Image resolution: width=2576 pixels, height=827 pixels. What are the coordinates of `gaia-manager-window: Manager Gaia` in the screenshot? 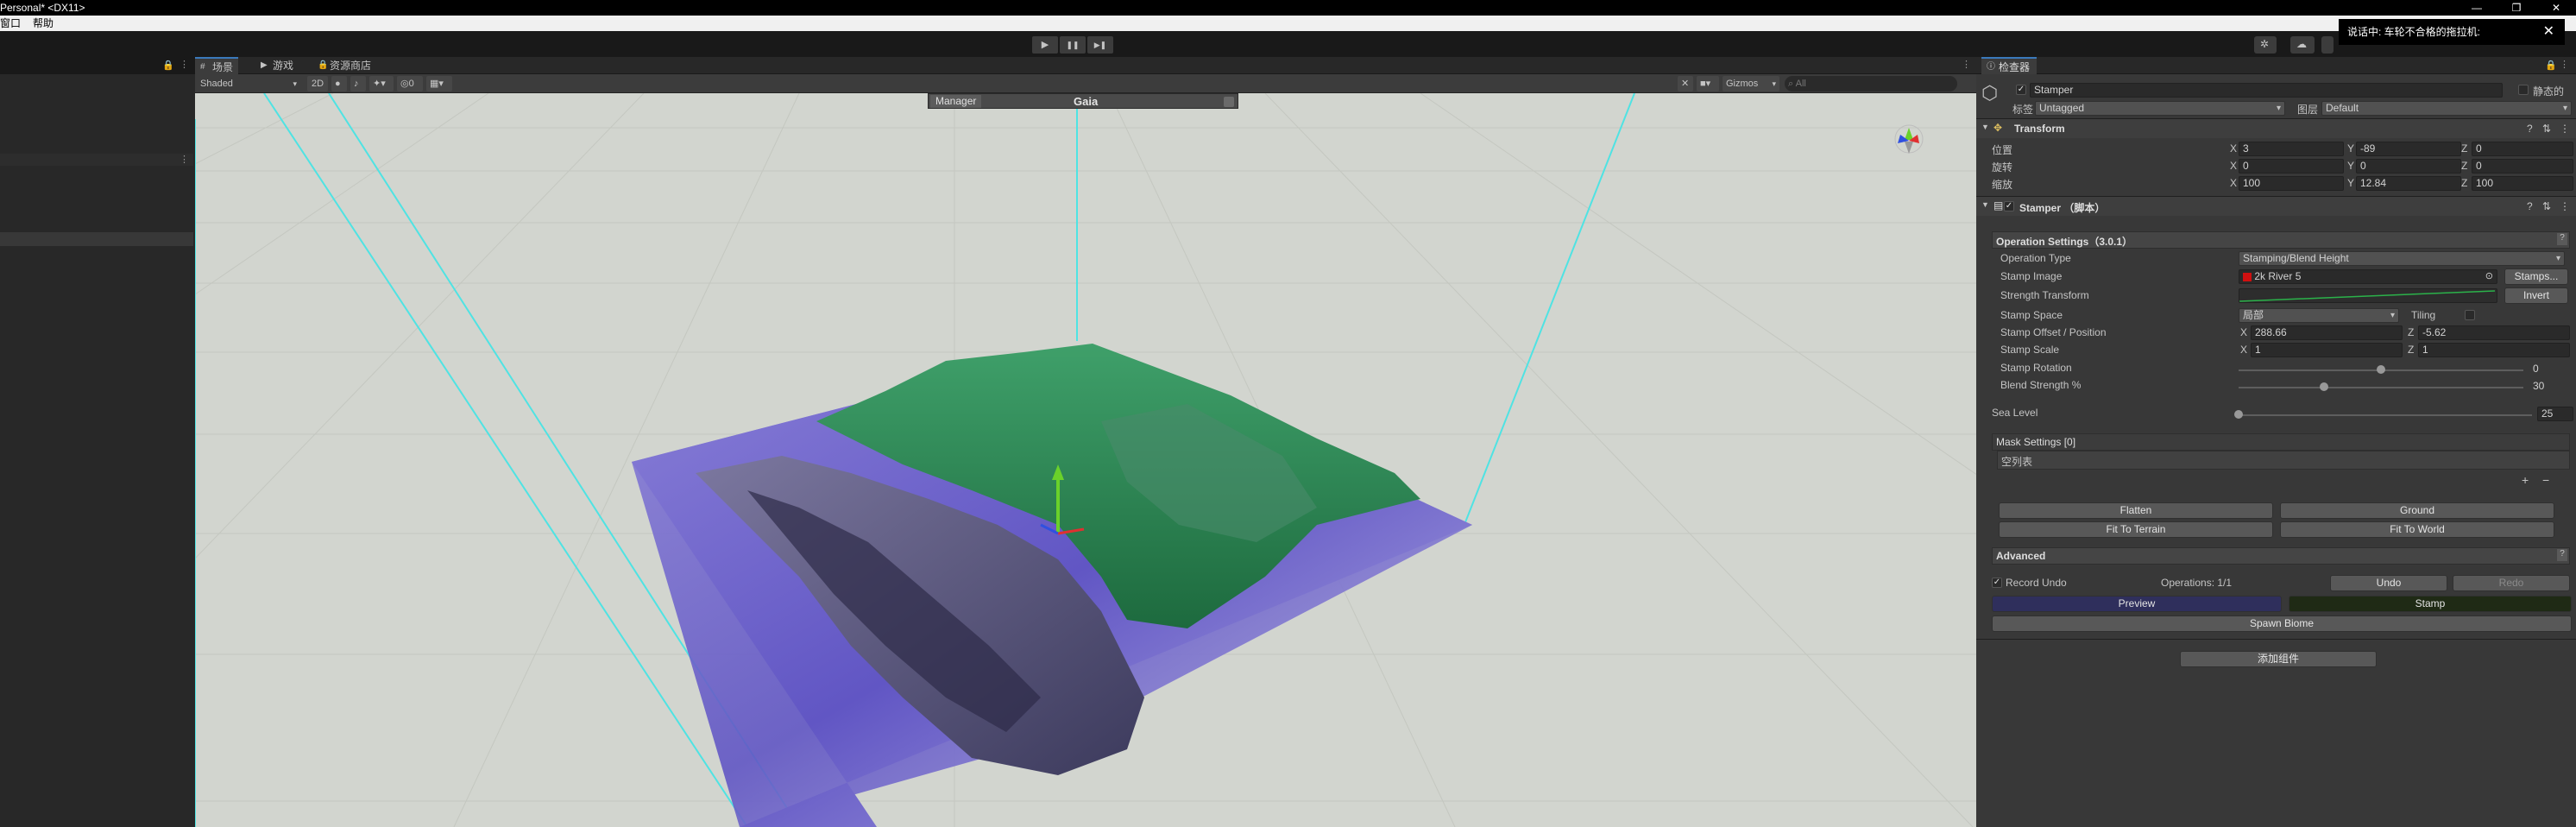 It's located at (1083, 101).